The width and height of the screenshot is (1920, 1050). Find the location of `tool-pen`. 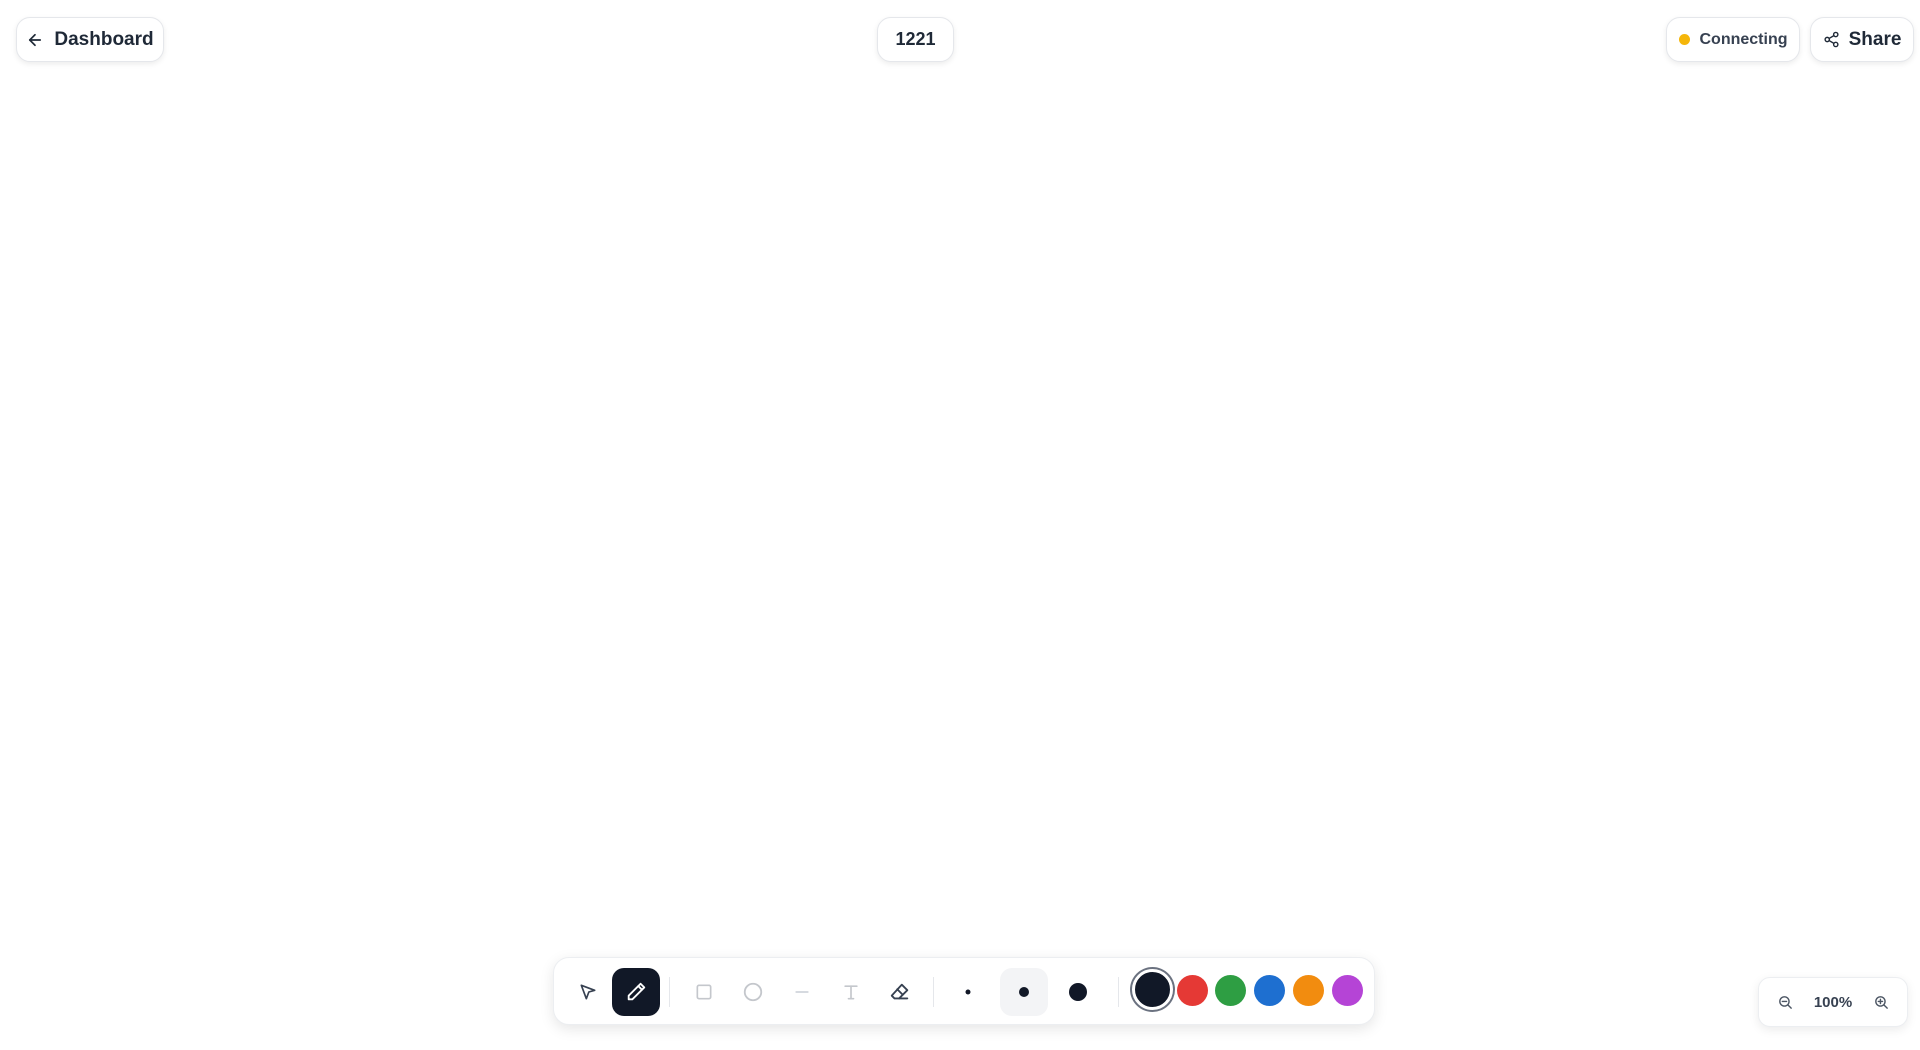

tool-pen is located at coordinates (636, 992).